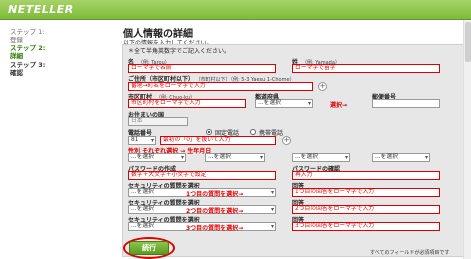 The image size is (471, 259). I want to click on postal-input, so click(406, 103).